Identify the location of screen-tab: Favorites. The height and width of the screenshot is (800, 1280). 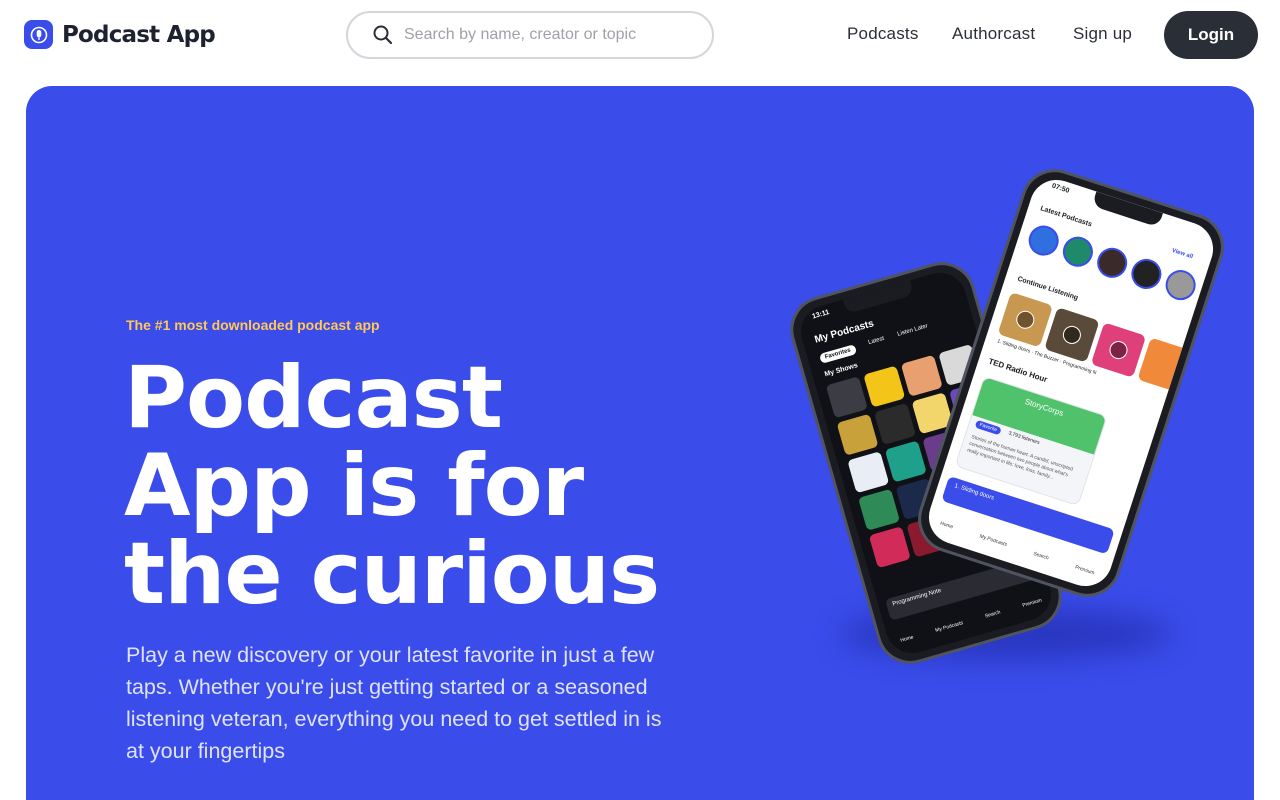
(837, 354).